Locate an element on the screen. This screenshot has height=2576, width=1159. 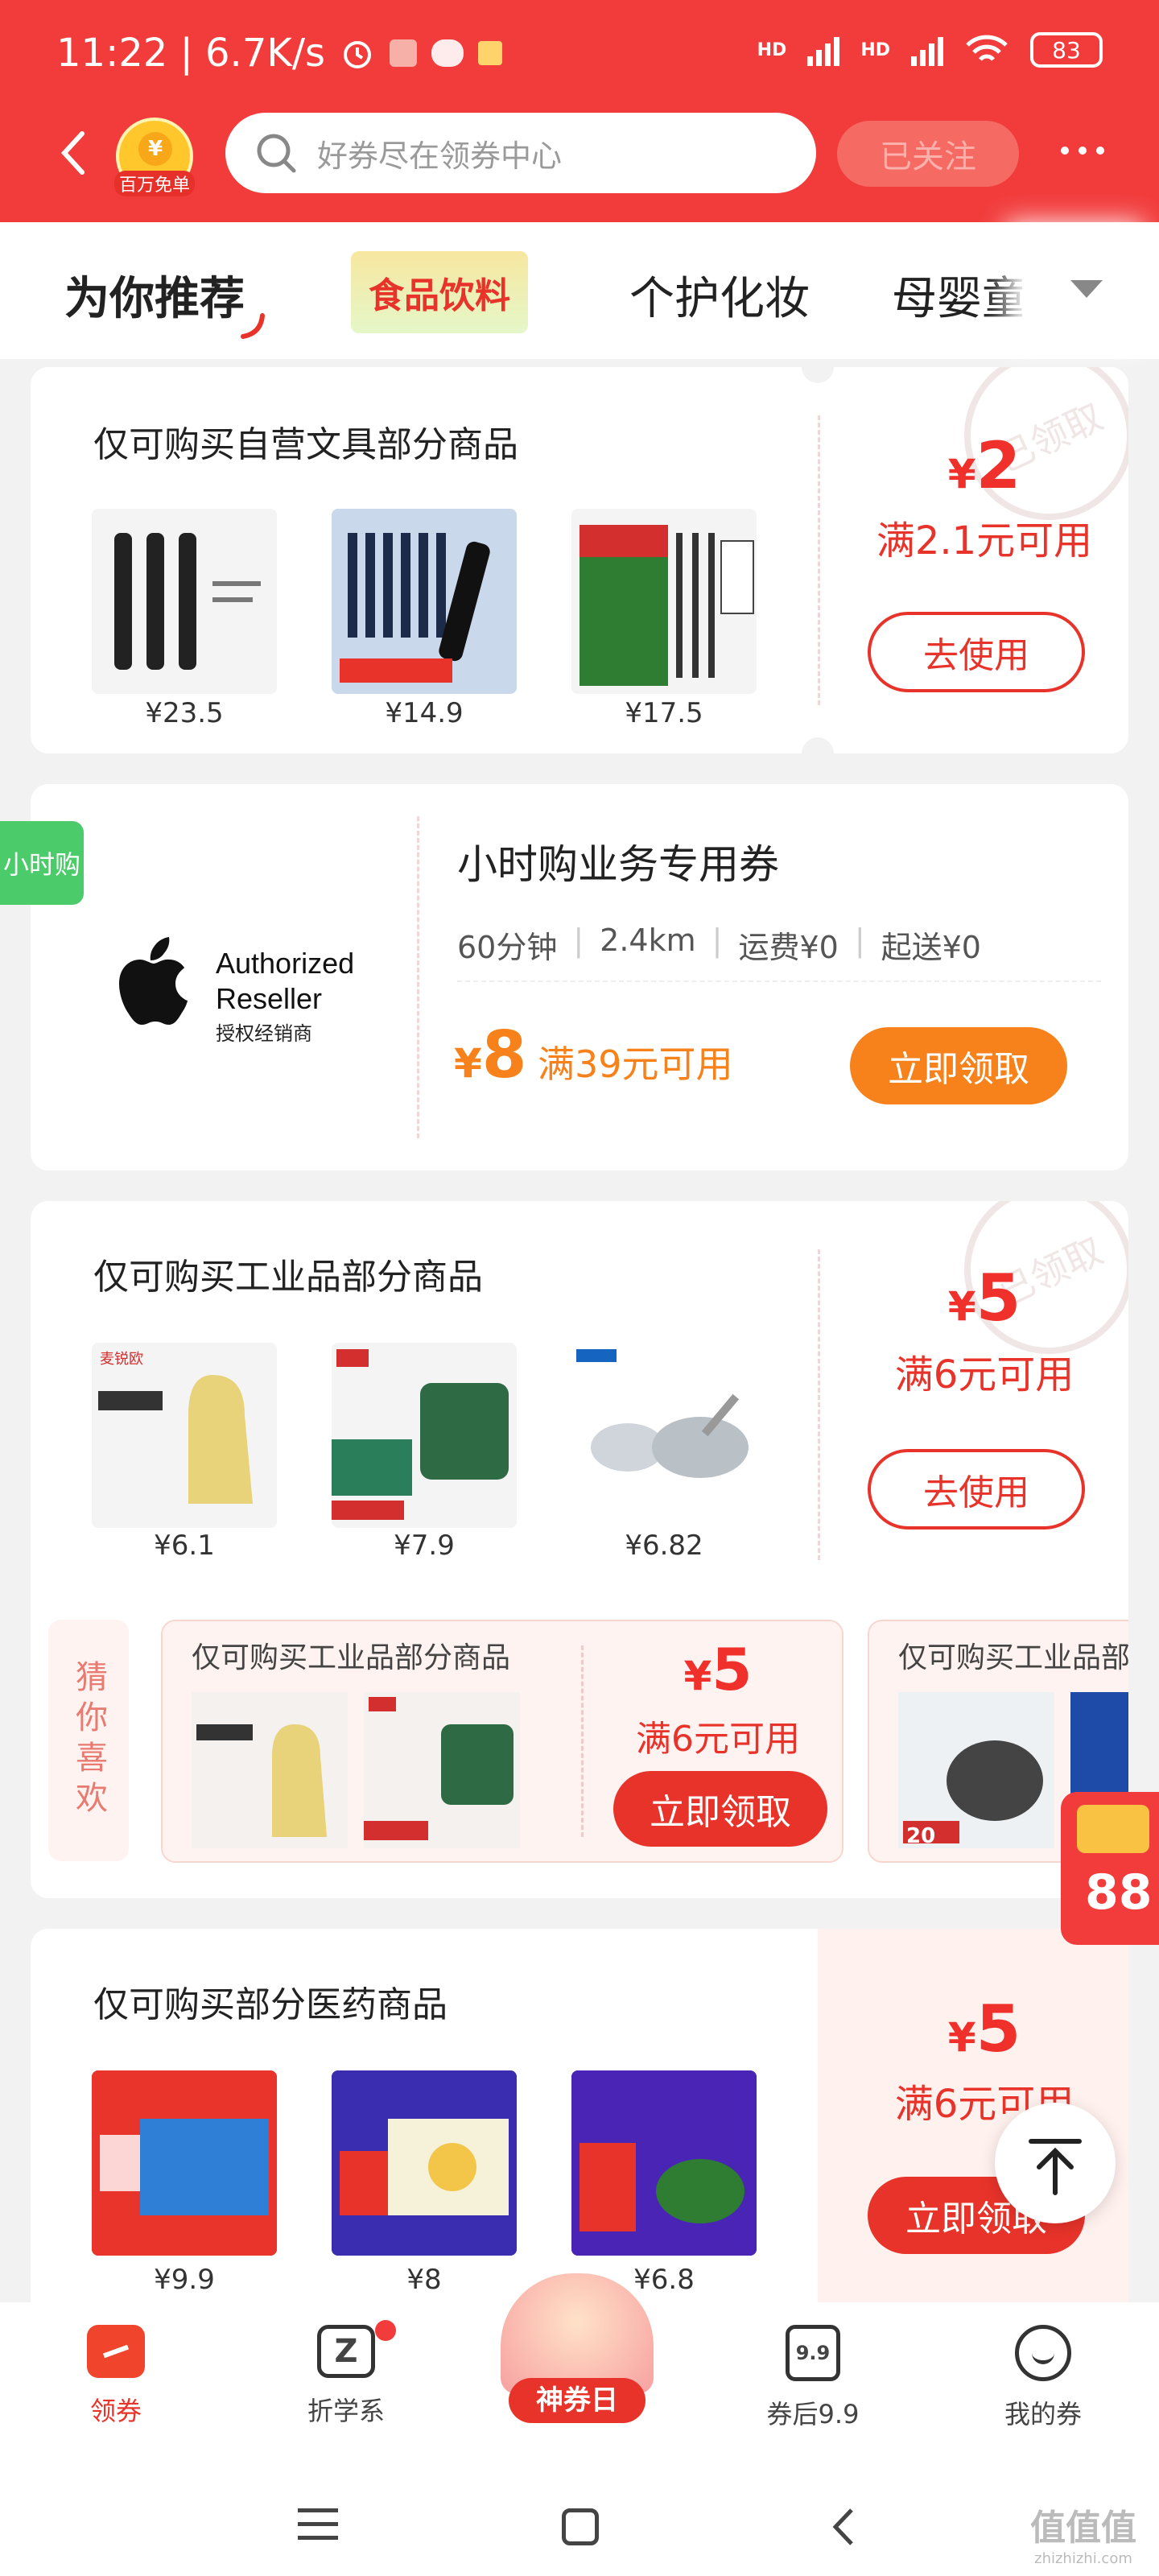
hd-label-2: HD is located at coordinates (875, 49).